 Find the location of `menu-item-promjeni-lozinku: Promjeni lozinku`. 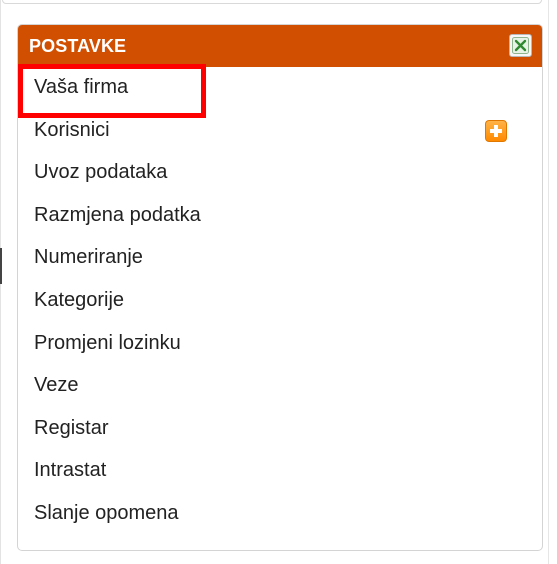

menu-item-promjeni-lozinku: Promjeni lozinku is located at coordinates (280, 344).